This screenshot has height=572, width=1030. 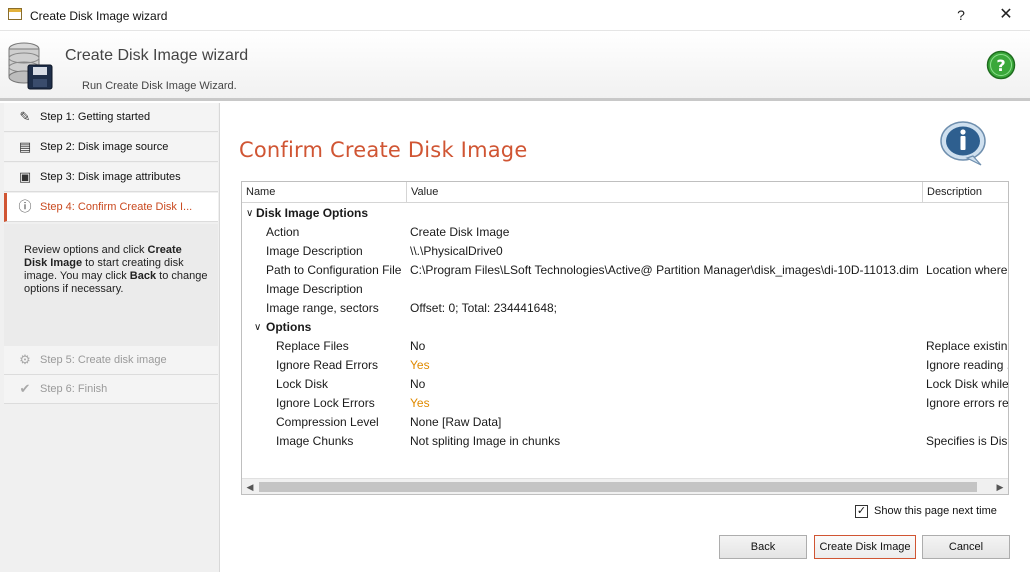 What do you see at coordinates (965, 192) in the screenshot?
I see `column-description: Description` at bounding box center [965, 192].